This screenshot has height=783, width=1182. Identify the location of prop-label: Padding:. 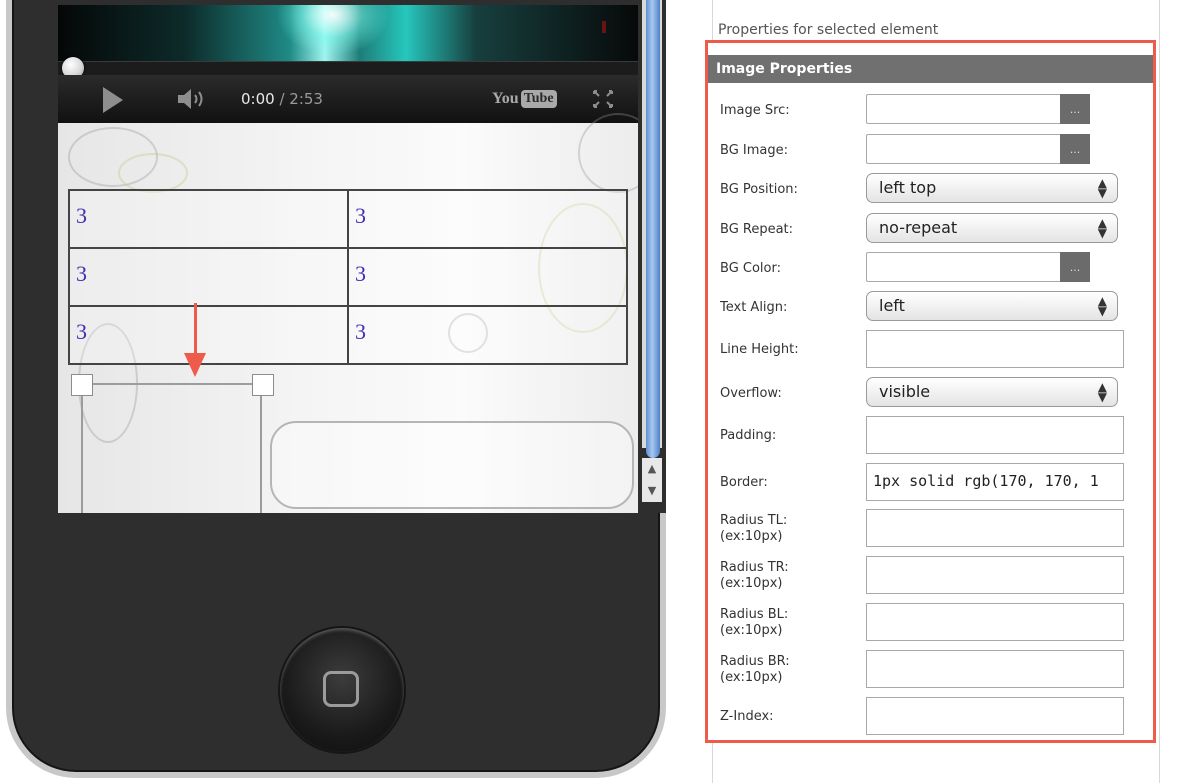
(748, 435).